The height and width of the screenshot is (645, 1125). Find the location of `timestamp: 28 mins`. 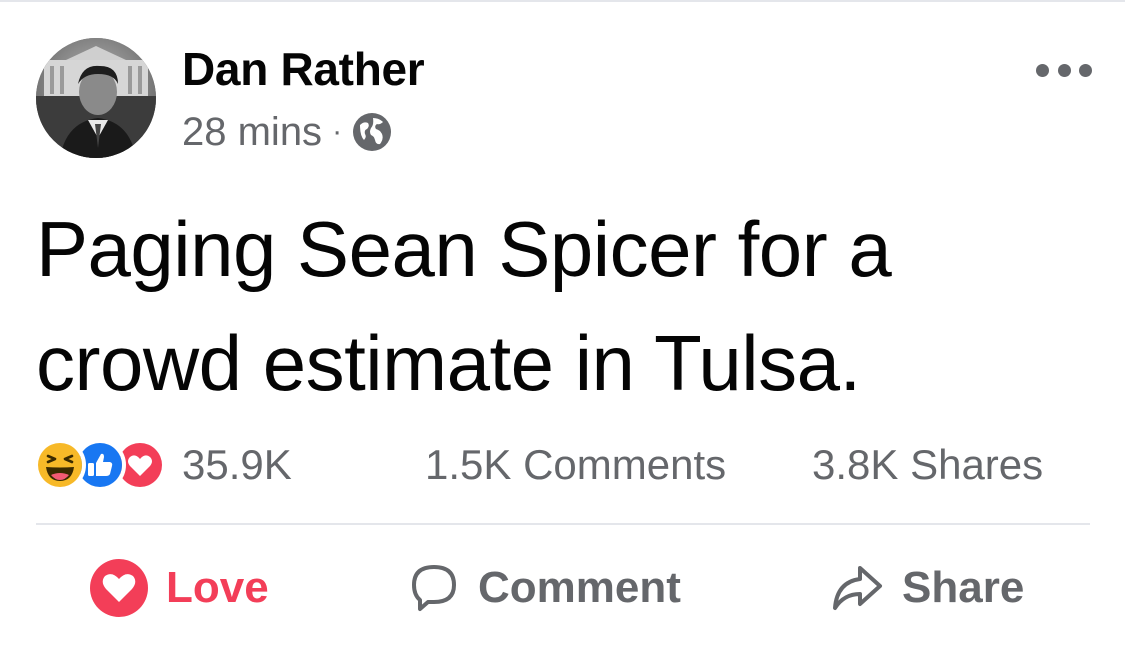

timestamp: 28 mins is located at coordinates (252, 132).